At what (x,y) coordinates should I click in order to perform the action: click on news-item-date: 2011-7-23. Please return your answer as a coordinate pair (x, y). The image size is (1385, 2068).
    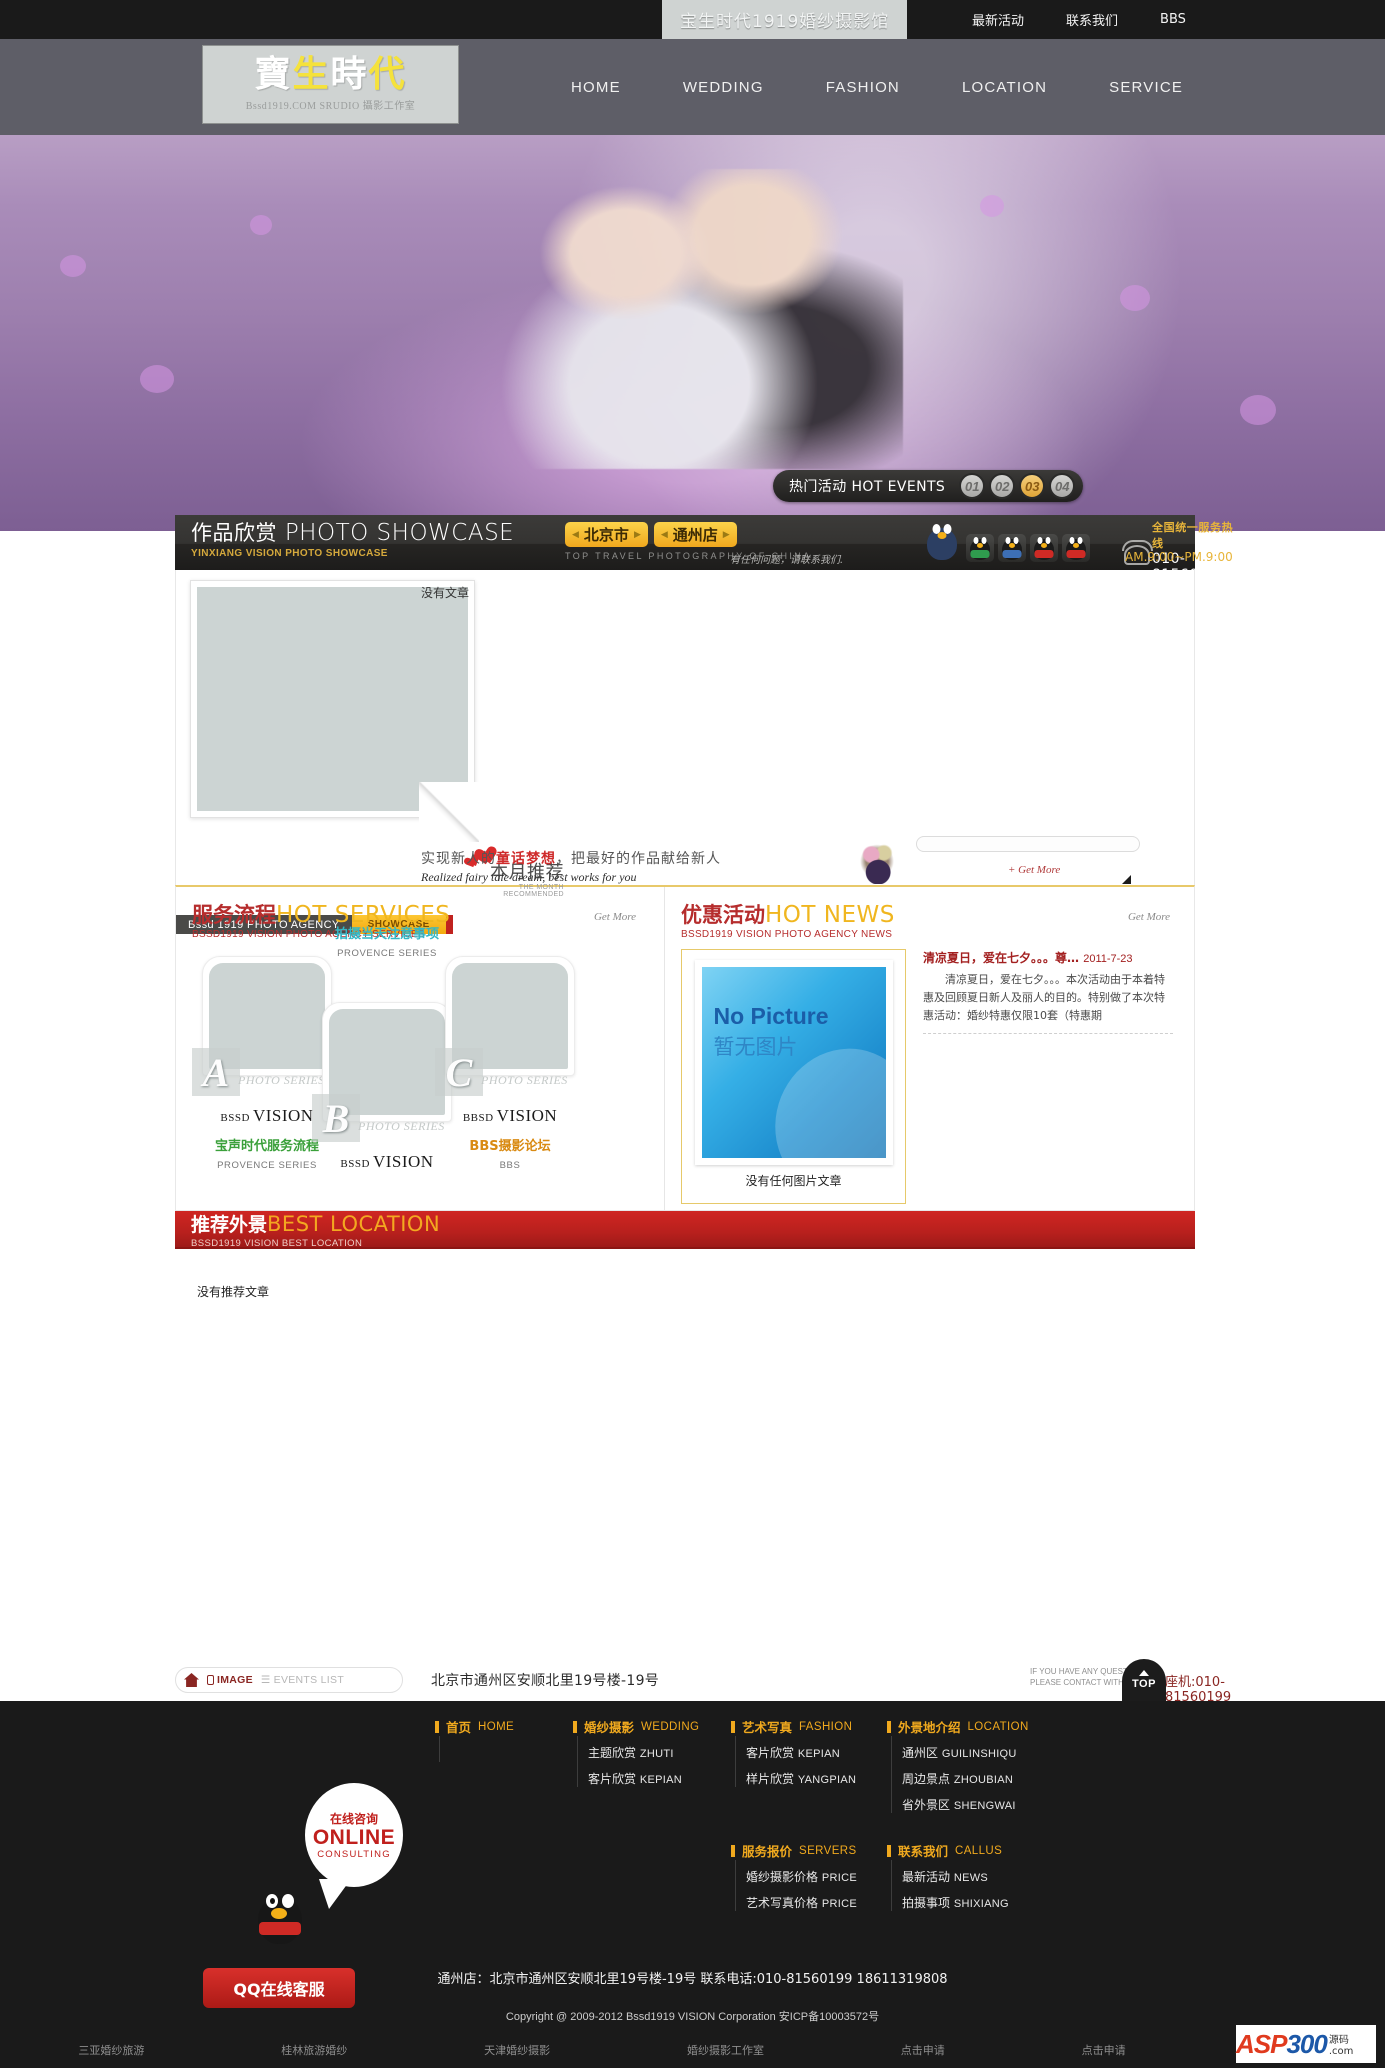
    Looking at the image, I should click on (1108, 959).